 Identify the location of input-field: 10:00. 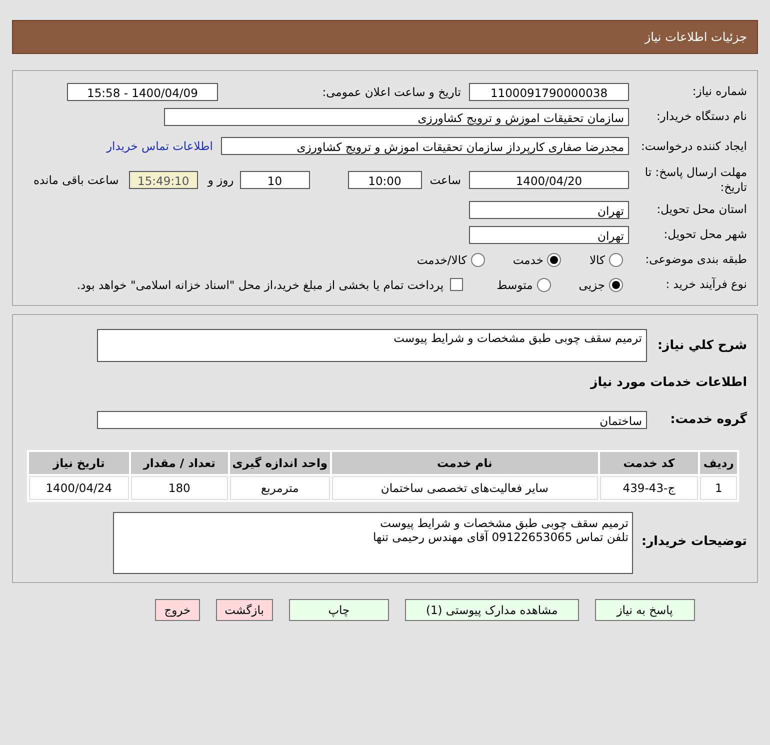
(385, 180).